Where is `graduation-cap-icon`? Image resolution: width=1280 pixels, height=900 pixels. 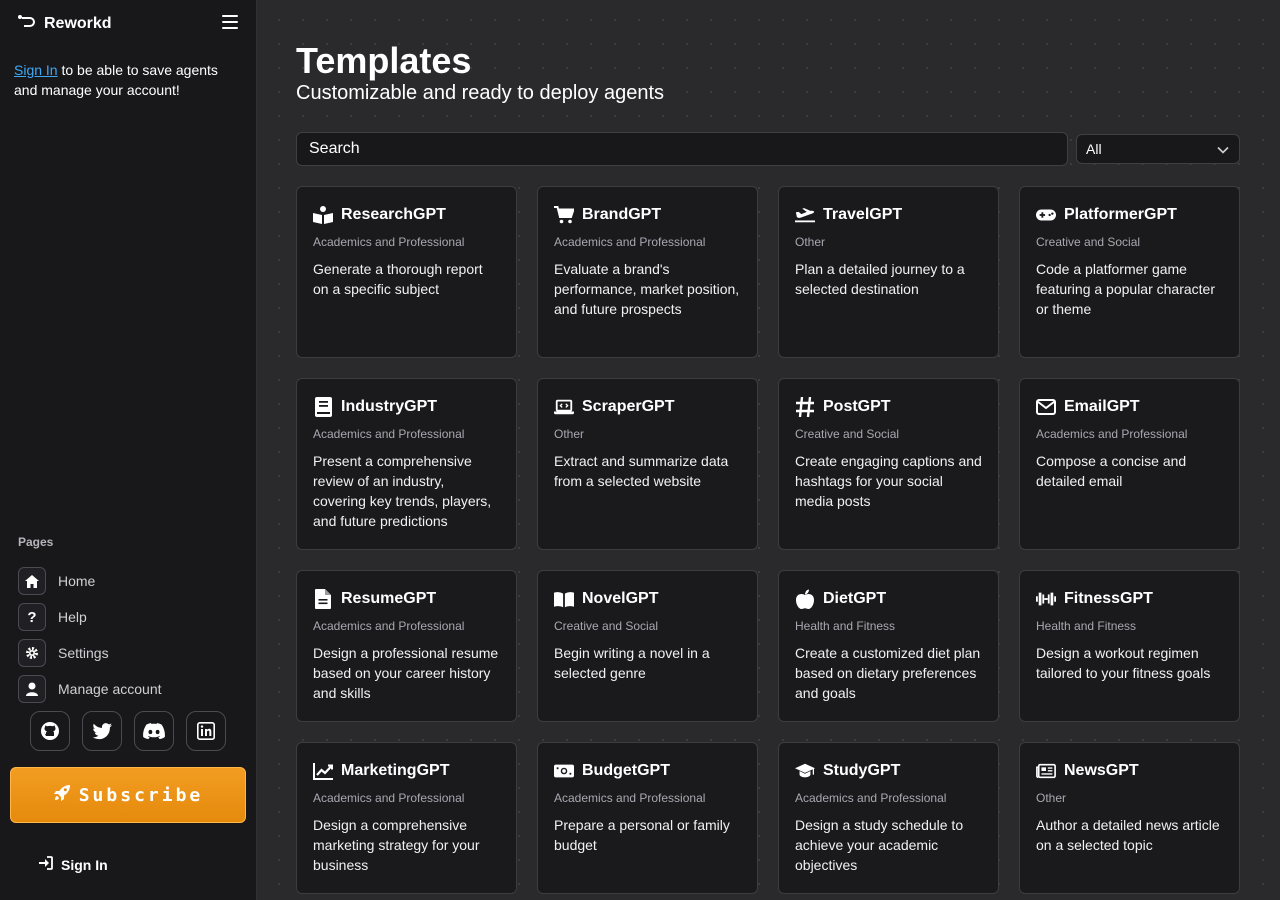 graduation-cap-icon is located at coordinates (805, 771).